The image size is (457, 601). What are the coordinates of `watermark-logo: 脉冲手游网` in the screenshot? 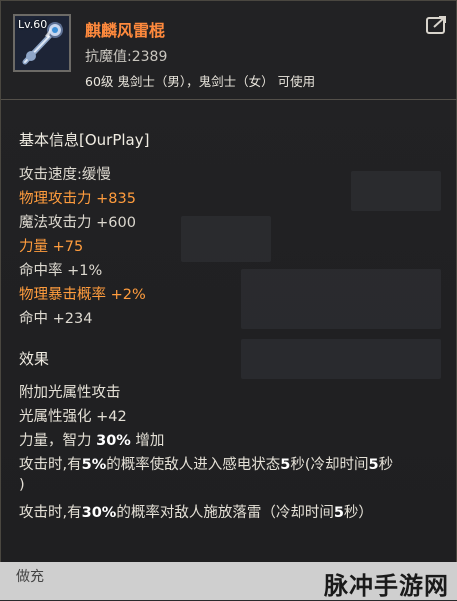 It's located at (386, 586).